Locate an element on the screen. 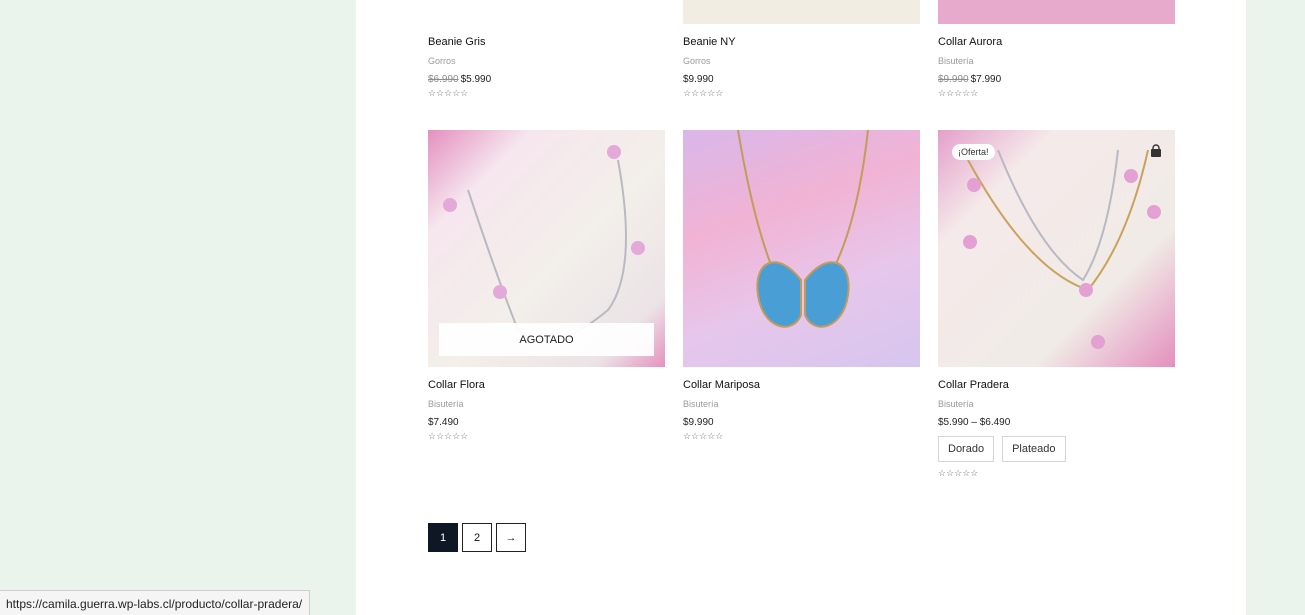 Image resolution: width=1305 pixels, height=615 pixels. product-card-beanie-gris: Beanie Gris Gorros $6.990 $5.990 ☆☆☆☆☆ is located at coordinates (546, 49).